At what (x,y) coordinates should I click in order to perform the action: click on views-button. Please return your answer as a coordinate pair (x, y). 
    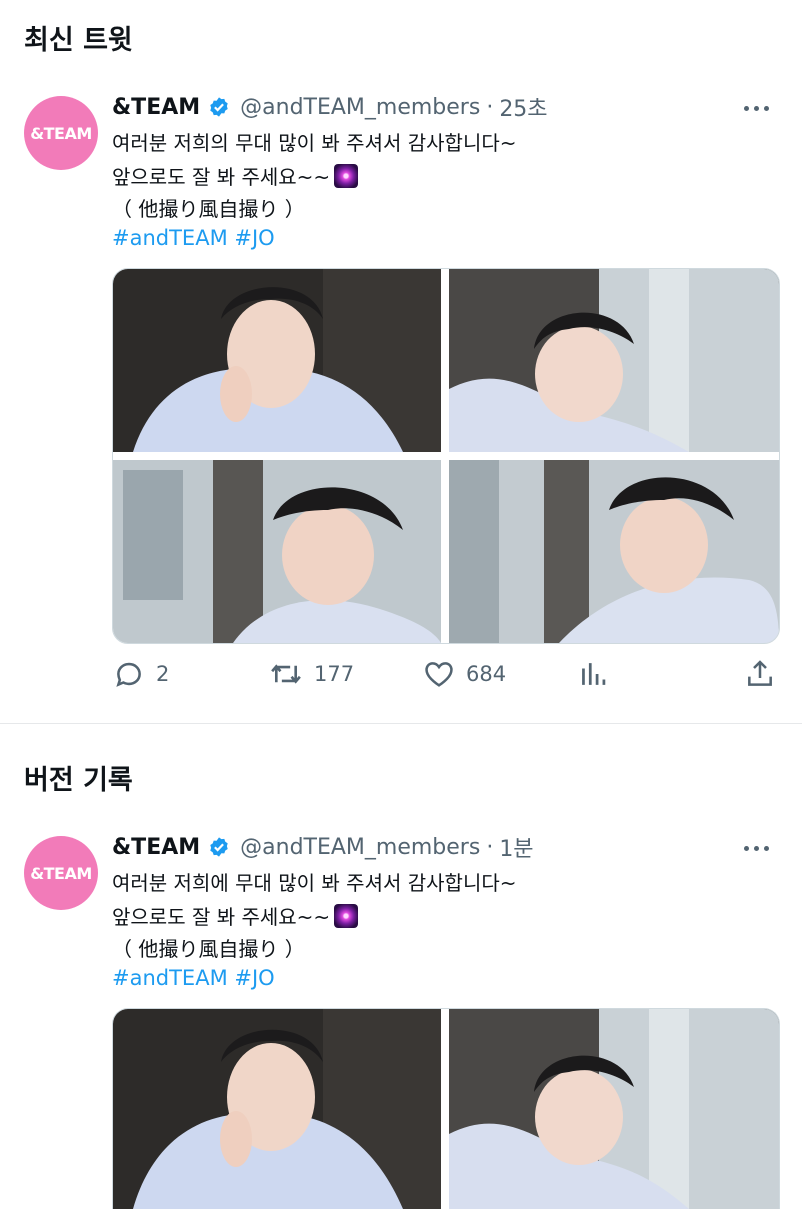
    Looking at the image, I should click on (593, 674).